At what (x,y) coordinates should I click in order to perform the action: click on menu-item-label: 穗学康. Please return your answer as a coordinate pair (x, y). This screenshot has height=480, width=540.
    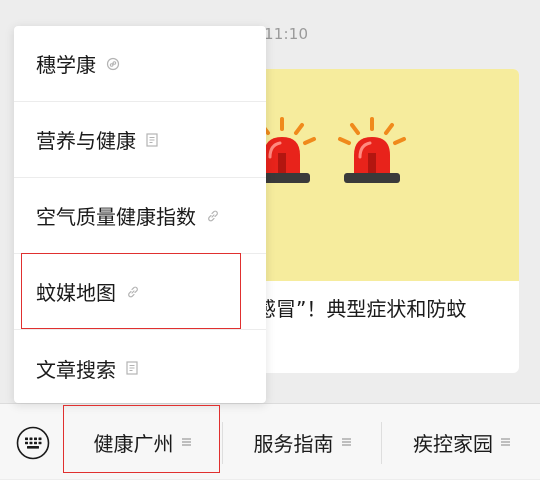
    Looking at the image, I should click on (66, 65).